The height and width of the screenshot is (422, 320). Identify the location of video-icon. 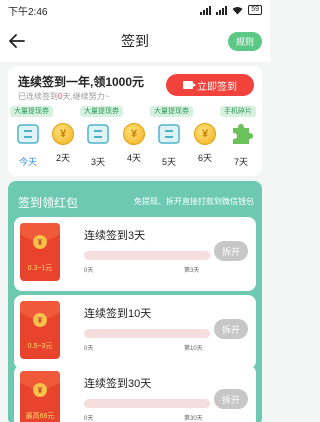
(189, 85).